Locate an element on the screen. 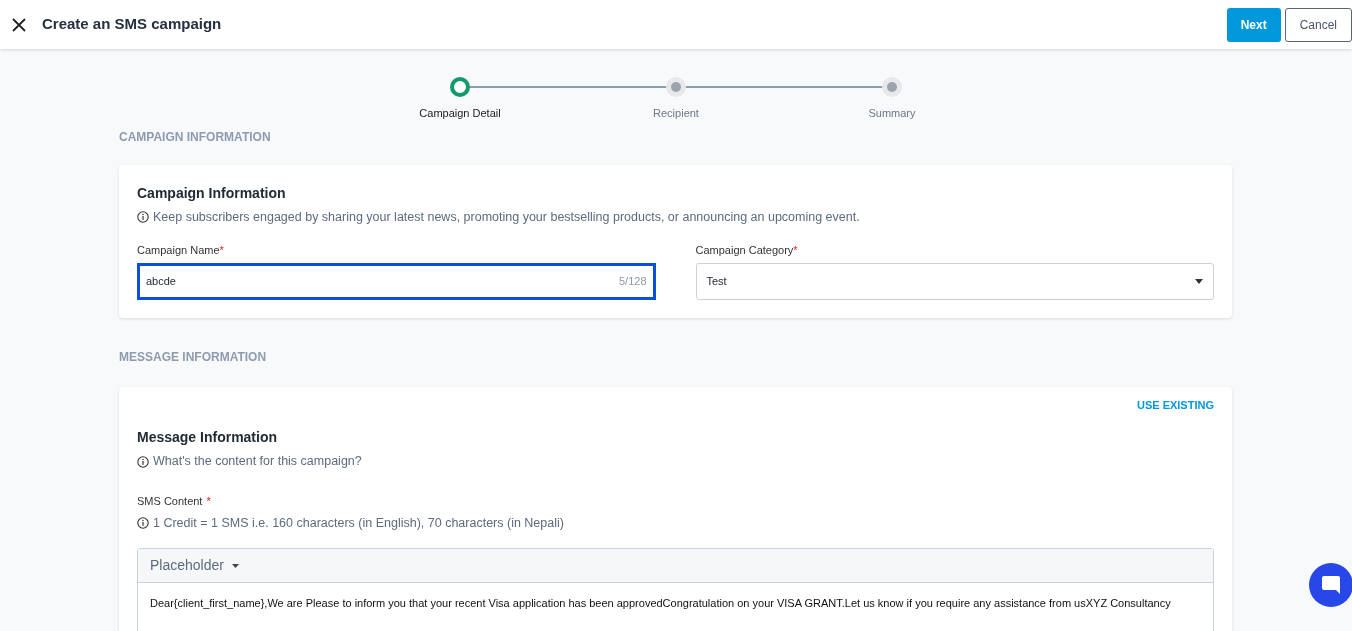  campaign-name-field: abcde 5/128 is located at coordinates (396, 281).